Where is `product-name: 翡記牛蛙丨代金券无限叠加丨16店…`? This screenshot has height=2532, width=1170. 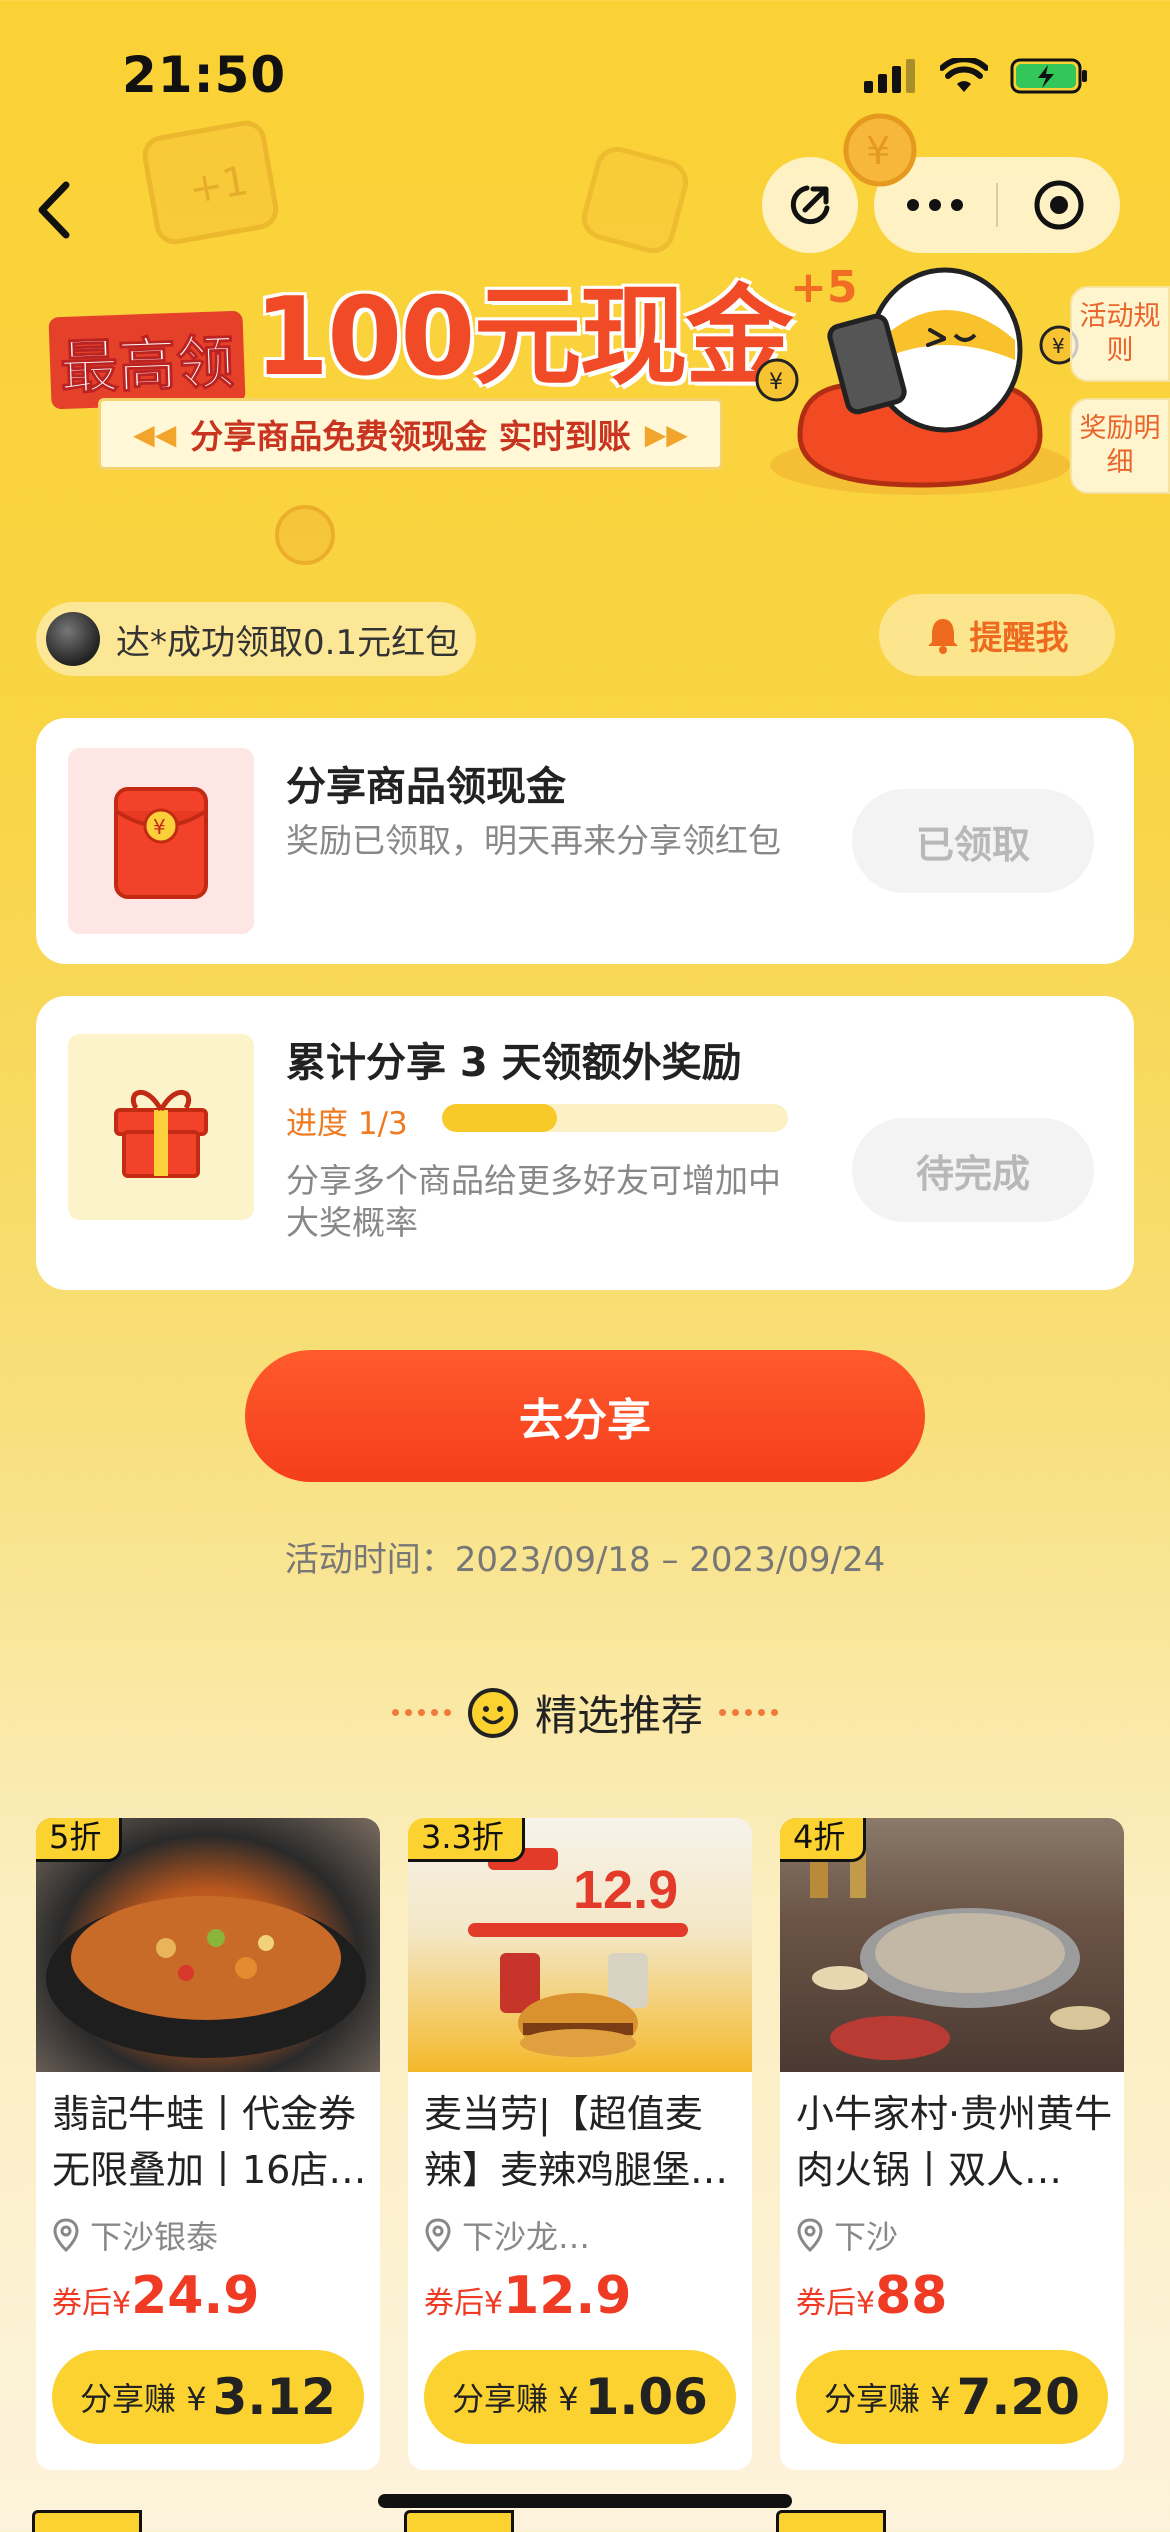
product-name: 翡記牛蛙丨代金券无限叠加丨16店… is located at coordinates (209, 2142).